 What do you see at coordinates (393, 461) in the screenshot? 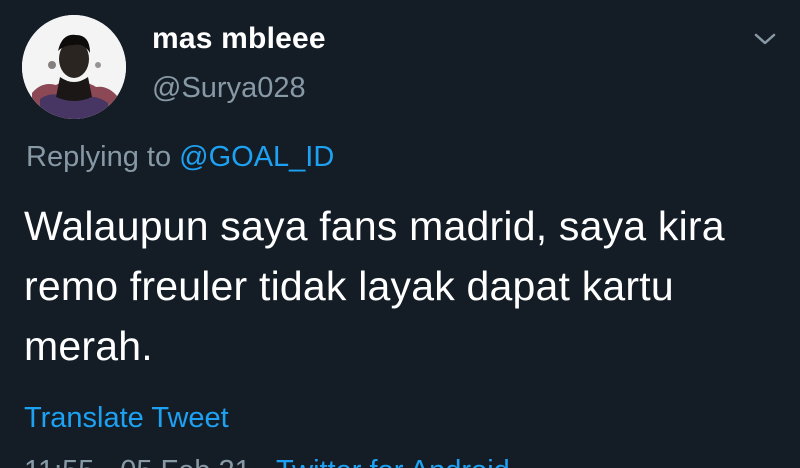
I see `source-link: Twitter for Android` at bounding box center [393, 461].